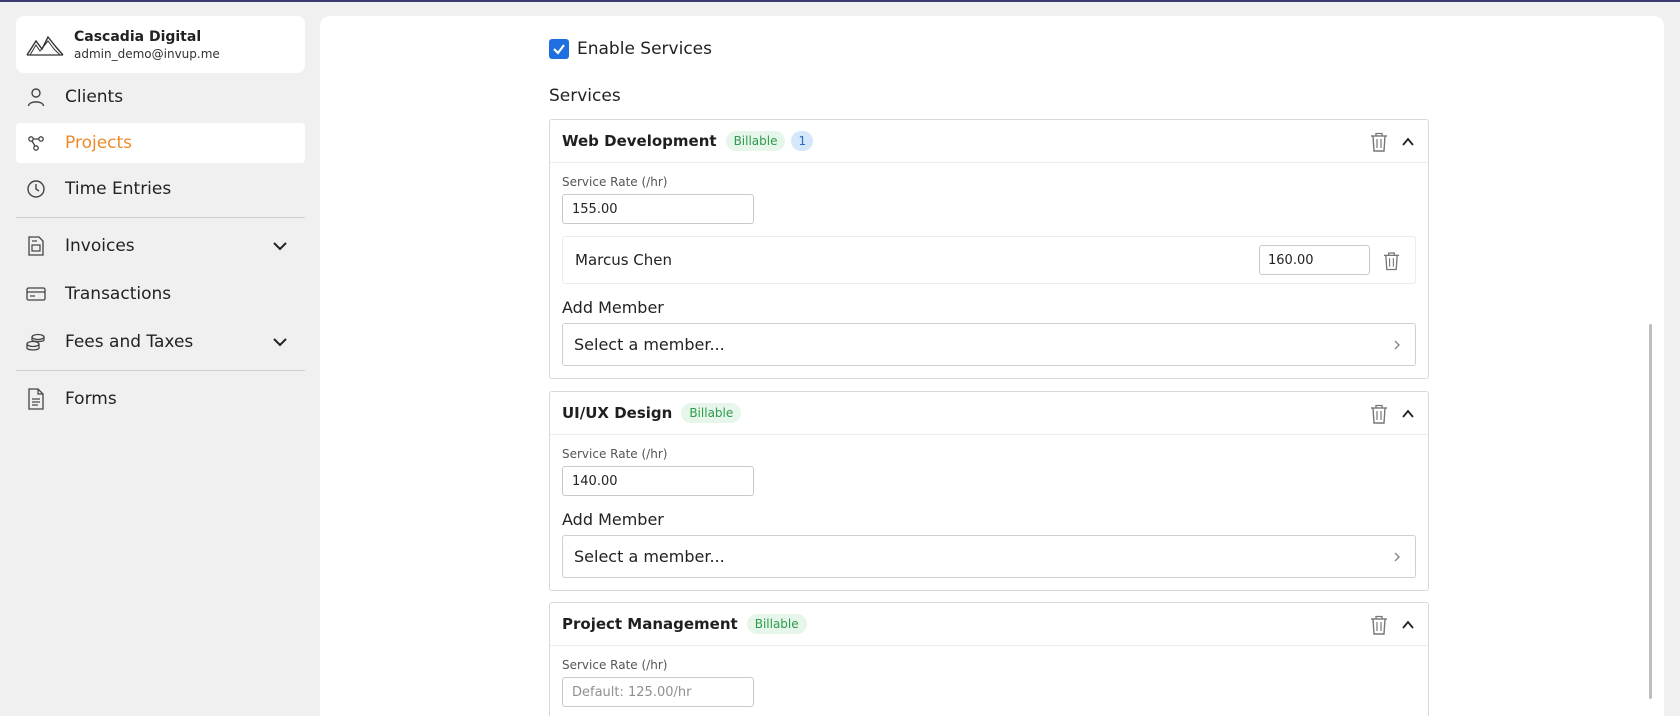 The height and width of the screenshot is (716, 1680). I want to click on check-icon, so click(559, 49).